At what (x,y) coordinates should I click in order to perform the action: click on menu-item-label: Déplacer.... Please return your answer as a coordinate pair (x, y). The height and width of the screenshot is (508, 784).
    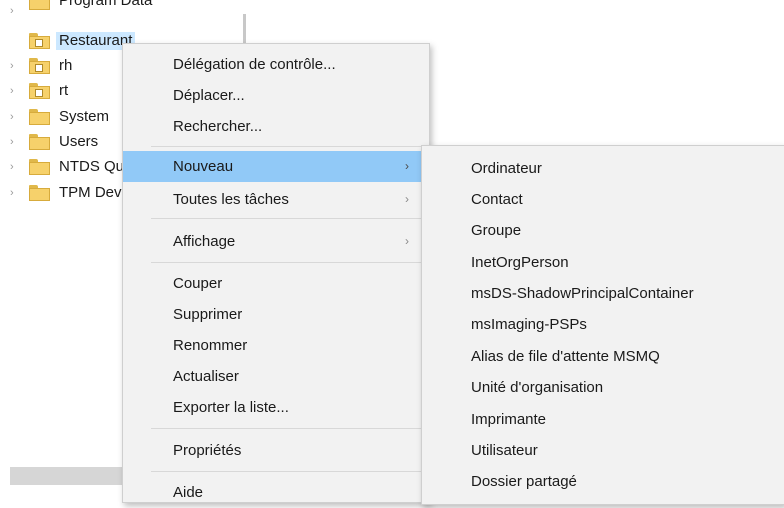
    Looking at the image, I should click on (209, 95).